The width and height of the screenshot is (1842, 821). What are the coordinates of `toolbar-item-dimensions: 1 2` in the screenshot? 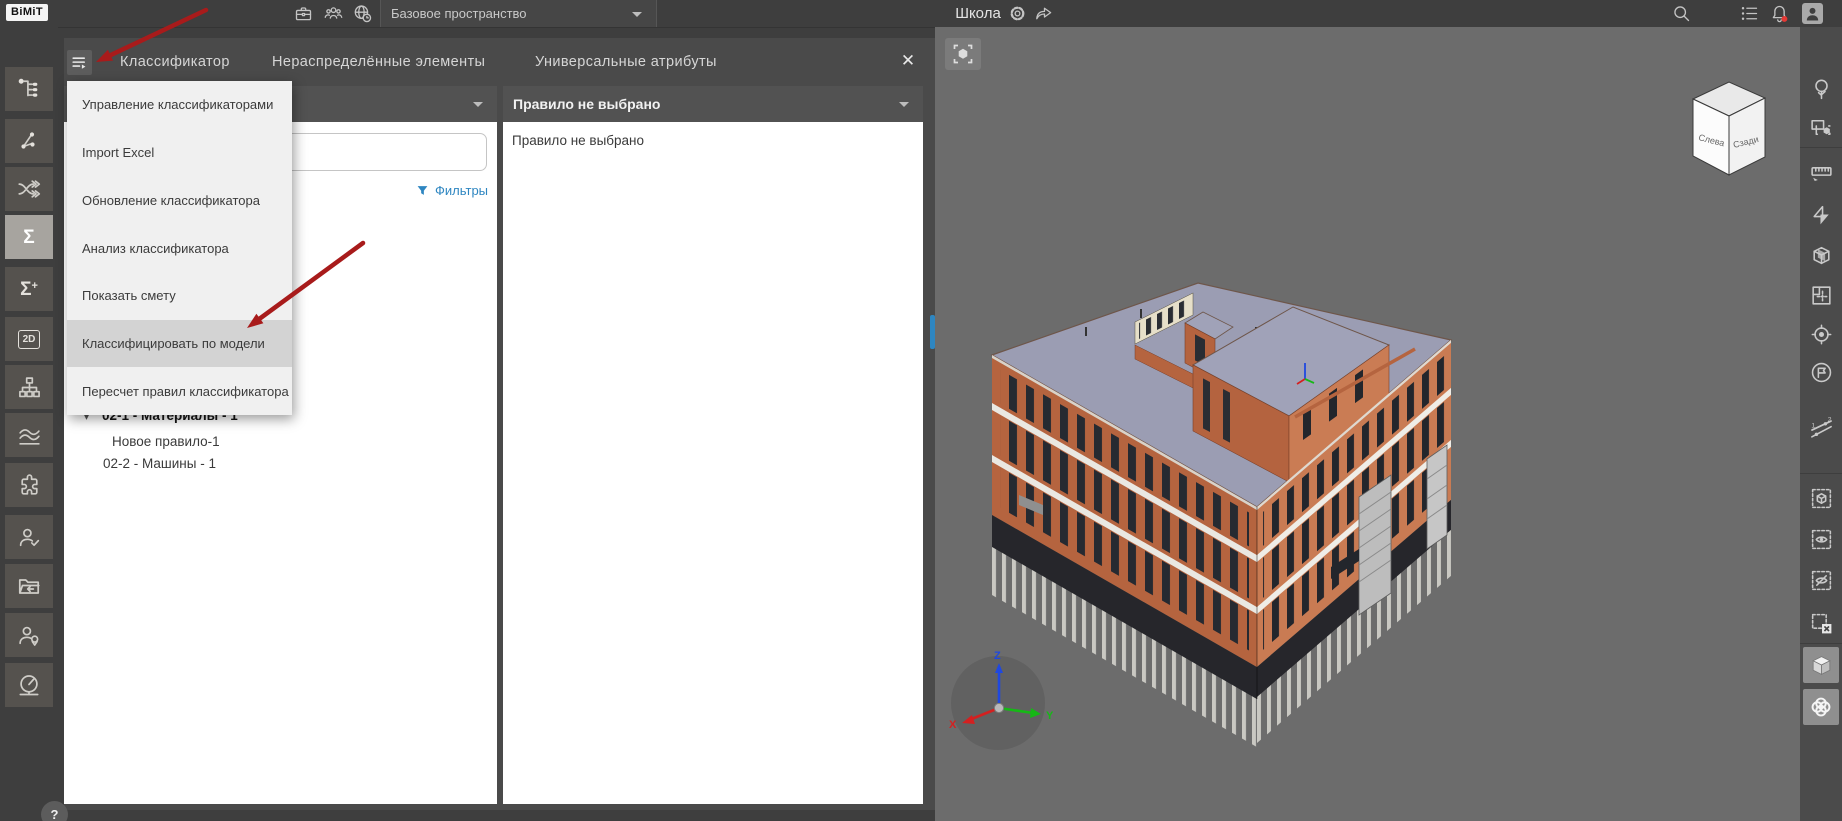 It's located at (1821, 429).